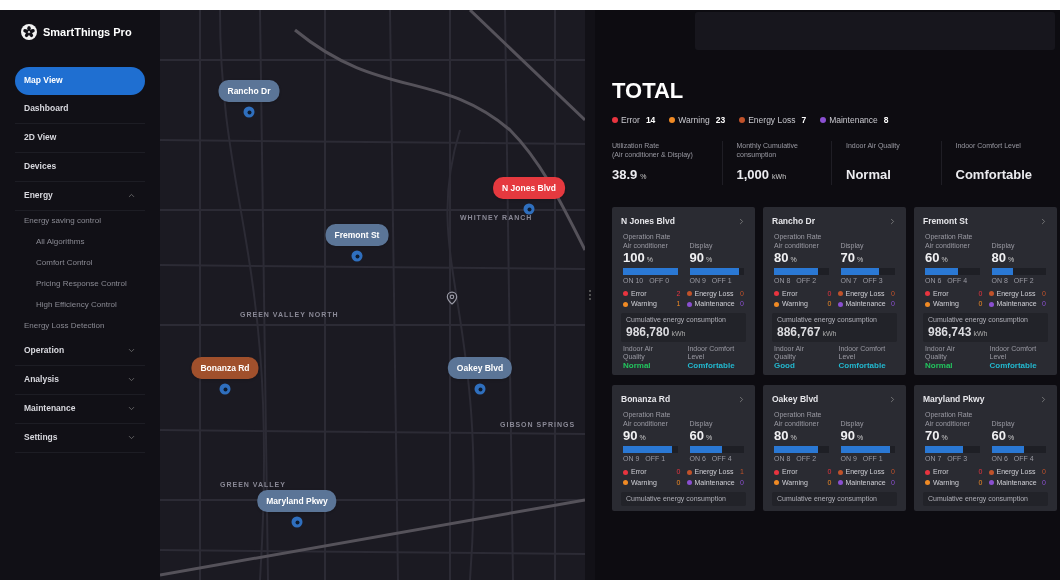 Image resolution: width=1060 pixels, height=580 pixels. What do you see at coordinates (80, 379) in the screenshot?
I see `sidebar-item: Analysis` at bounding box center [80, 379].